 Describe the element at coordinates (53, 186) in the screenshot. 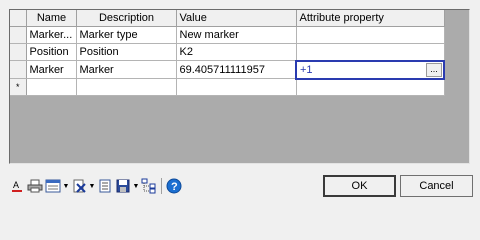

I see `view-icon` at that location.